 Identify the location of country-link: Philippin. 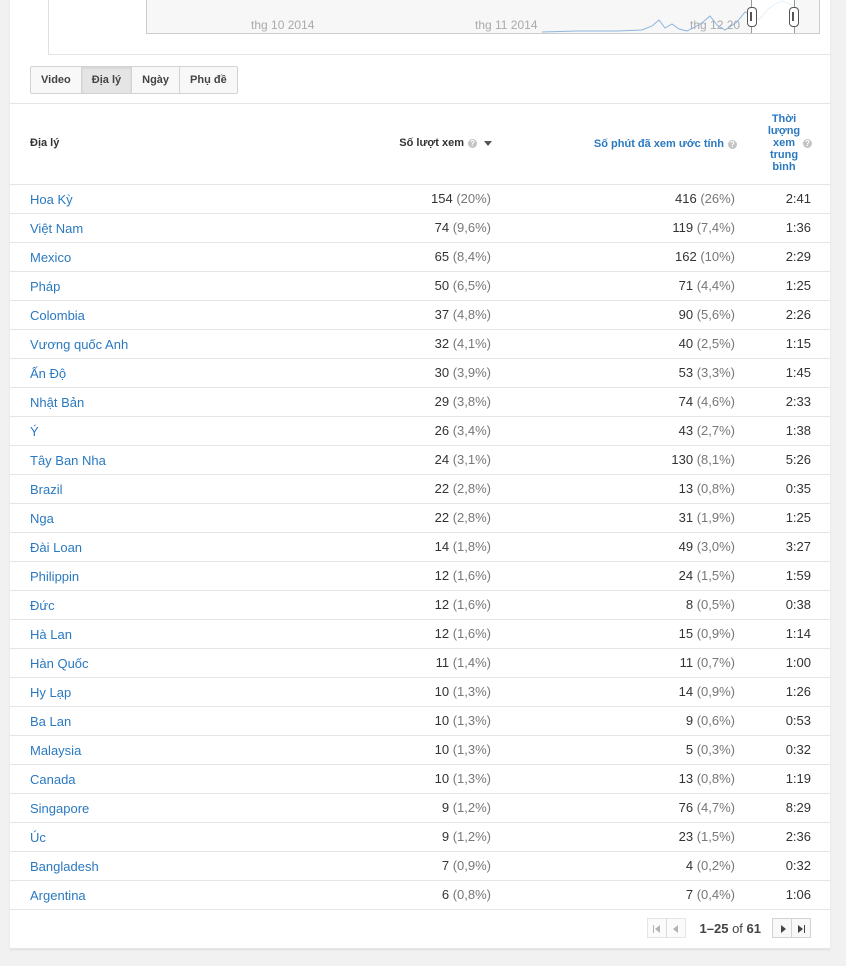
(54, 576).